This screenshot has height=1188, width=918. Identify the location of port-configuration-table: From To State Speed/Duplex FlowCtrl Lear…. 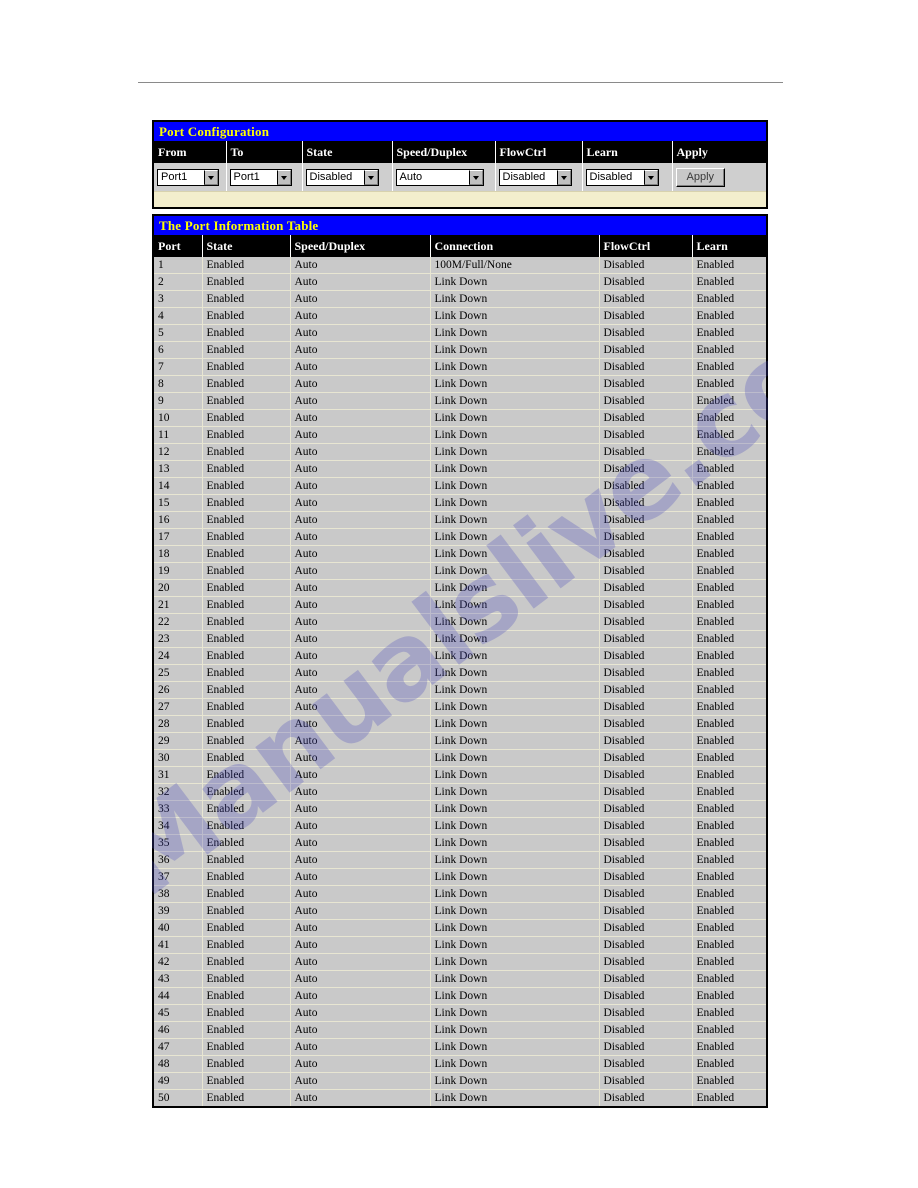
(460, 166).